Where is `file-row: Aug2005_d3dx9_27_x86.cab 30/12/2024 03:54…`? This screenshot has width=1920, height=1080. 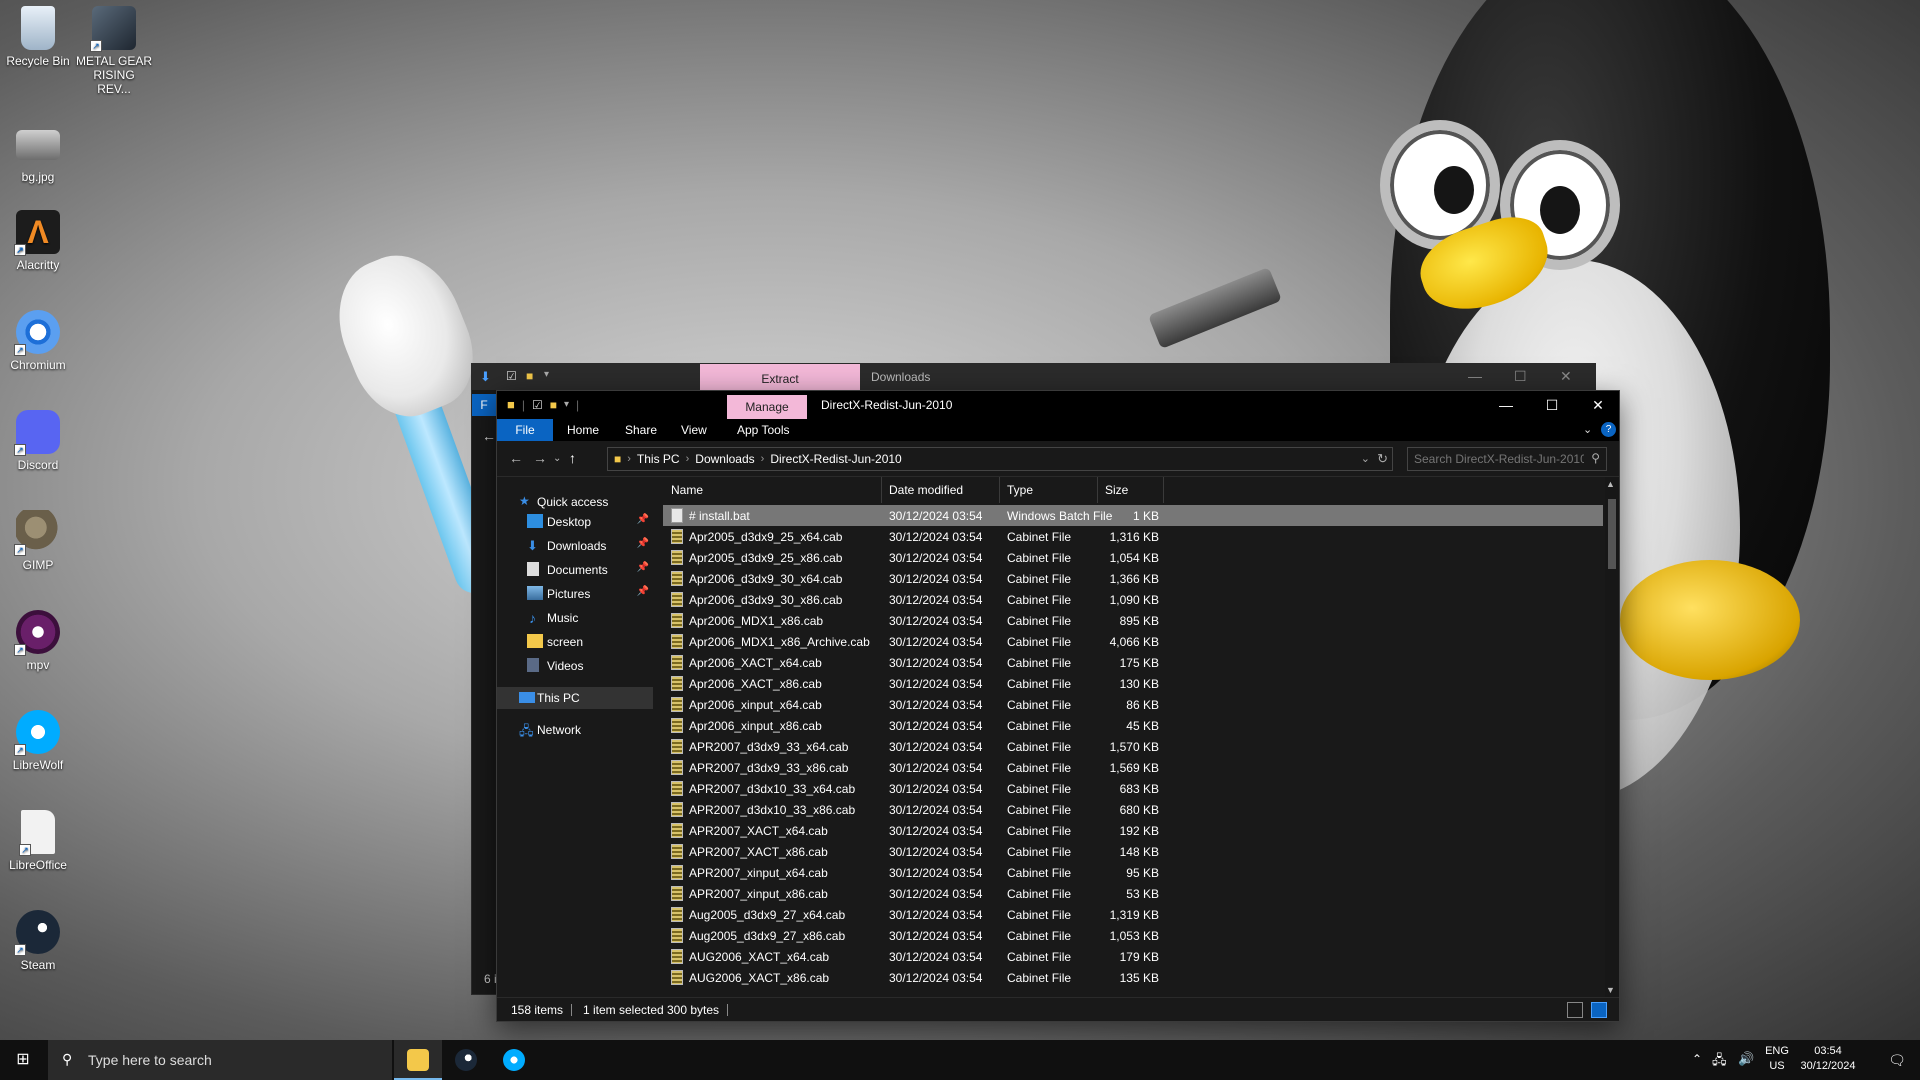 file-row: Aug2005_d3dx9_27_x86.cab 30/12/2024 03:54… is located at coordinates (1133, 935).